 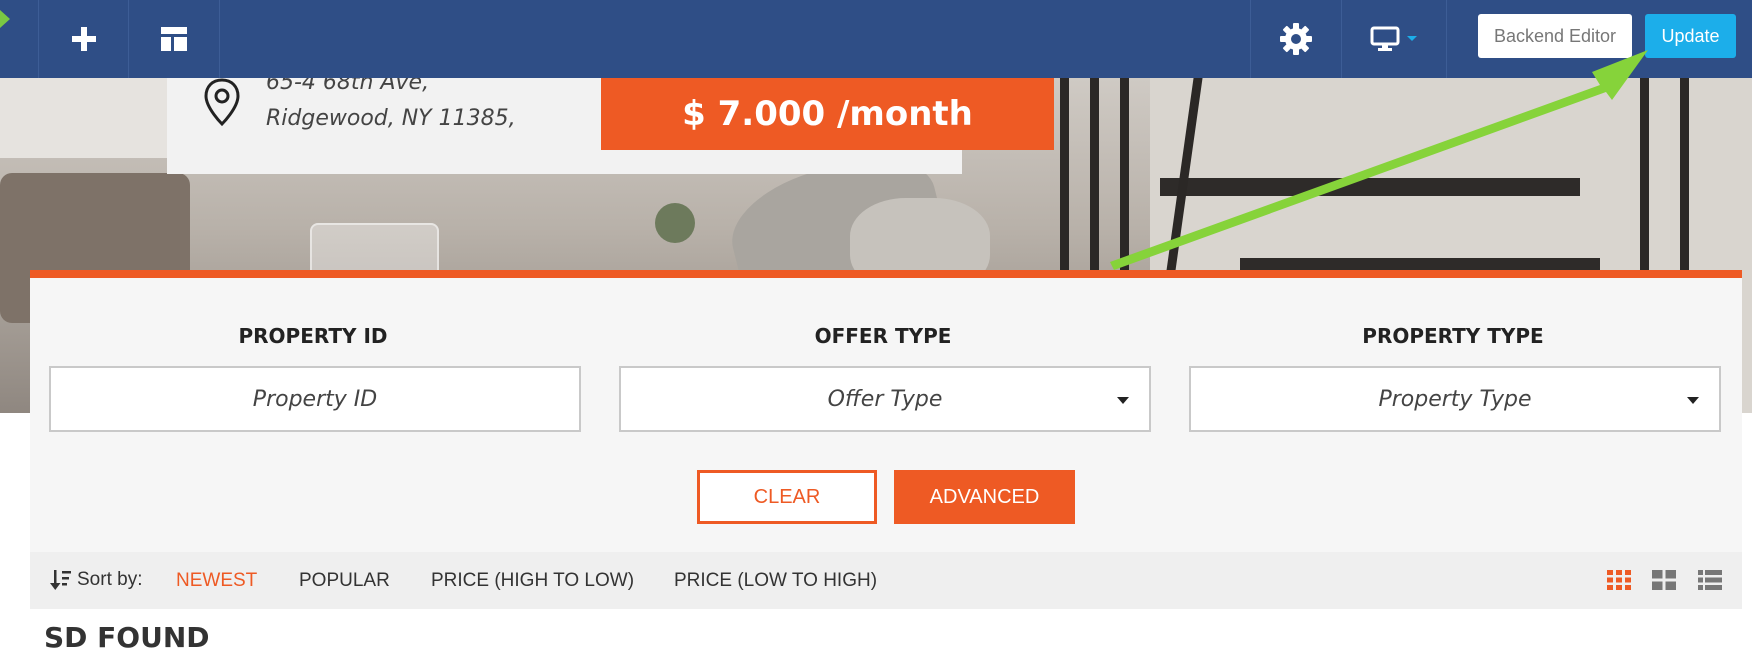 I want to click on property-type-select: Property Type, so click(x=1455, y=399).